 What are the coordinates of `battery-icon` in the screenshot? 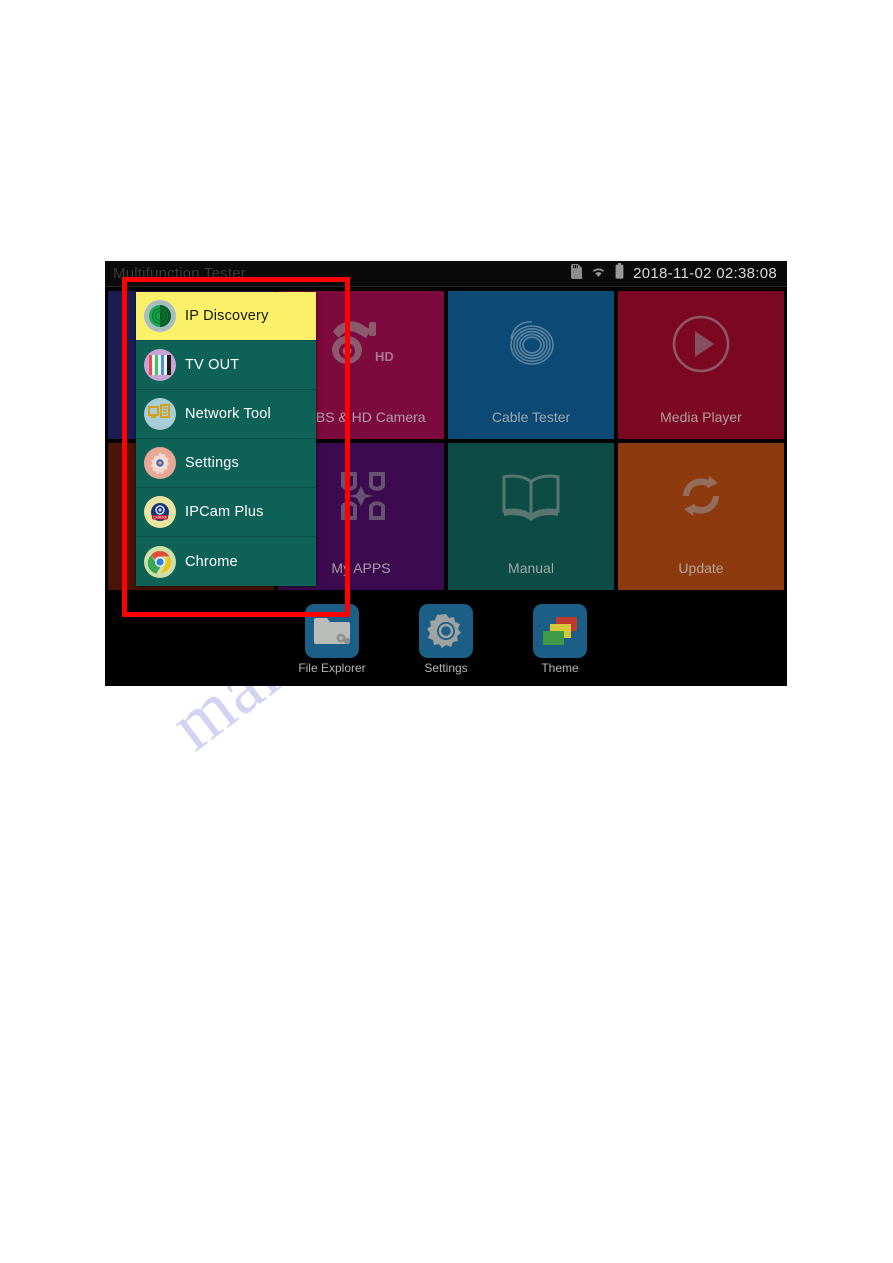 It's located at (619, 273).